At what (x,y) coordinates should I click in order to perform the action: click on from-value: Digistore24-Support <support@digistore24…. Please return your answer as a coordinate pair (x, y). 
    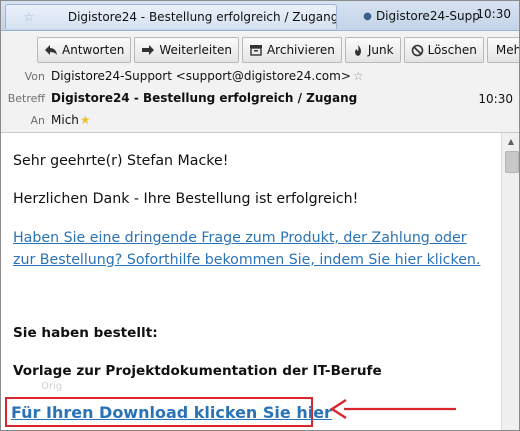
    Looking at the image, I should click on (207, 76).